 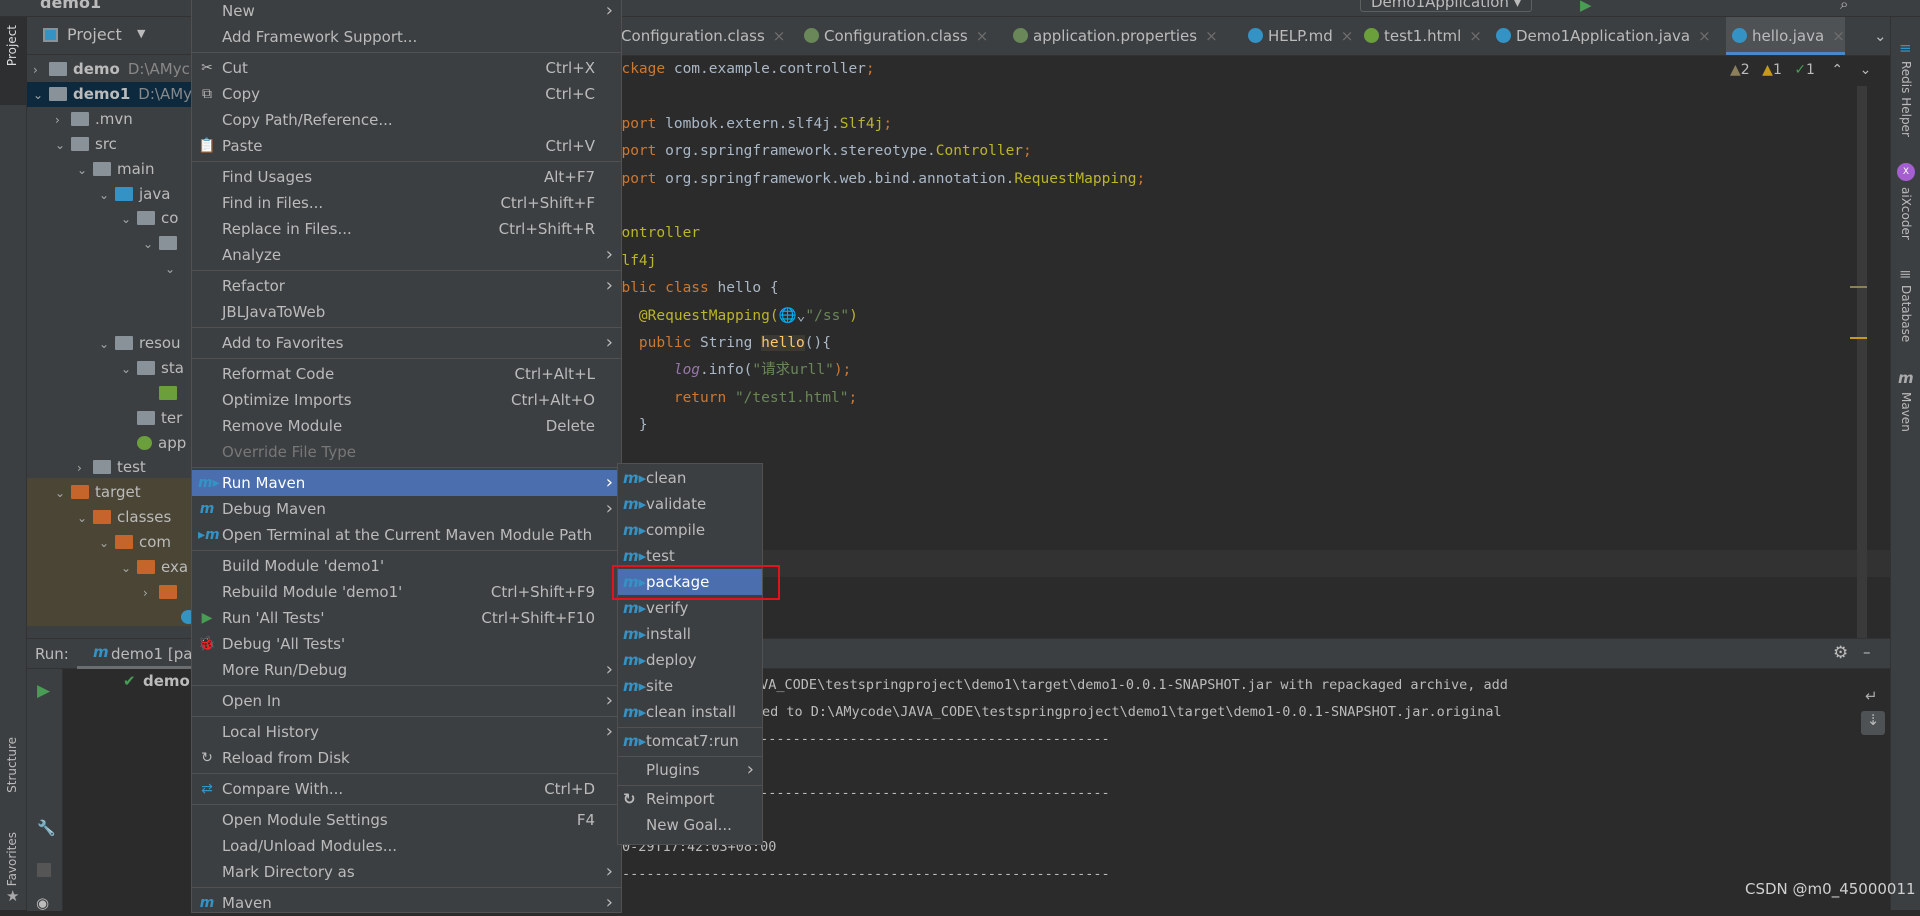 What do you see at coordinates (1800, 70) in the screenshot?
I see `inspection-widget: ▲2 ▲1 ✓1 ⌃ ⌄` at bounding box center [1800, 70].